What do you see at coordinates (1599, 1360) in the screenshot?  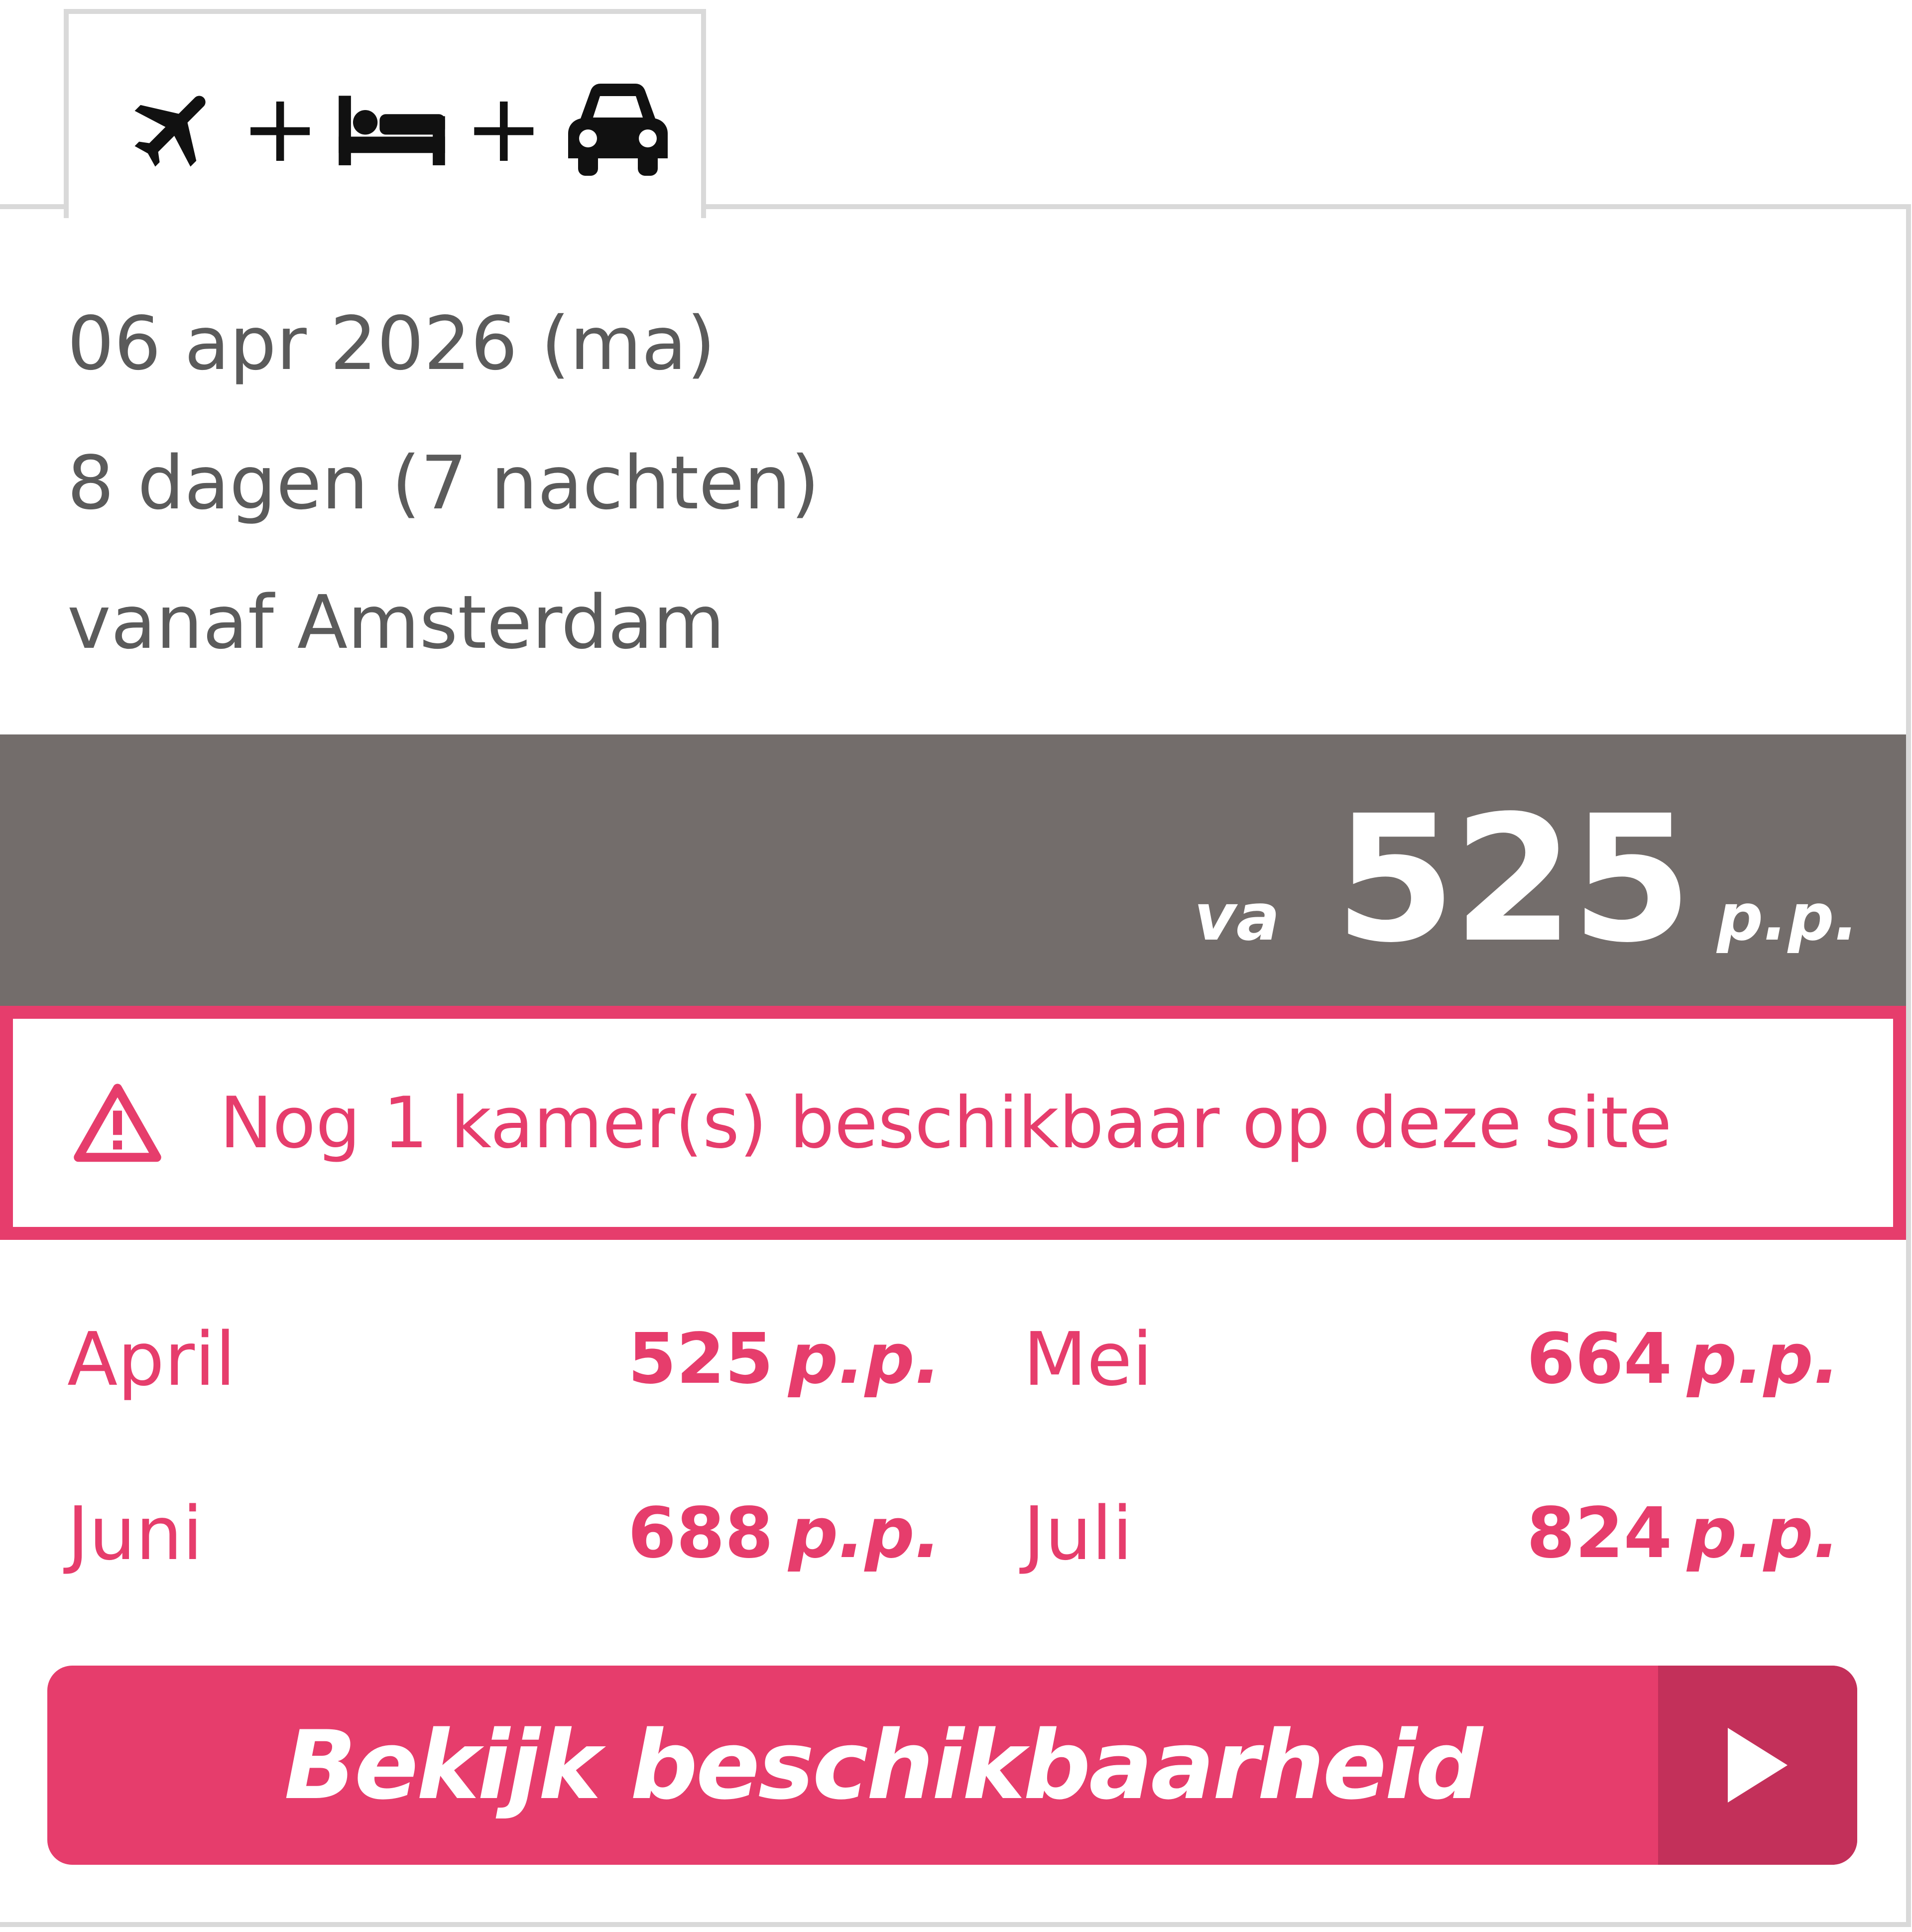 I see `month-price-value: 664` at bounding box center [1599, 1360].